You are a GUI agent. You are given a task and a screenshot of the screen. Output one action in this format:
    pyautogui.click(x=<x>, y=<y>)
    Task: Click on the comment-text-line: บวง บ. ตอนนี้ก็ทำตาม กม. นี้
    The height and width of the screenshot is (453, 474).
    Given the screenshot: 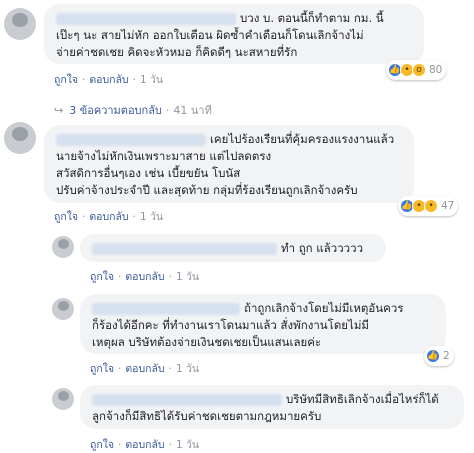 What is the action you would take?
    pyautogui.click(x=312, y=18)
    